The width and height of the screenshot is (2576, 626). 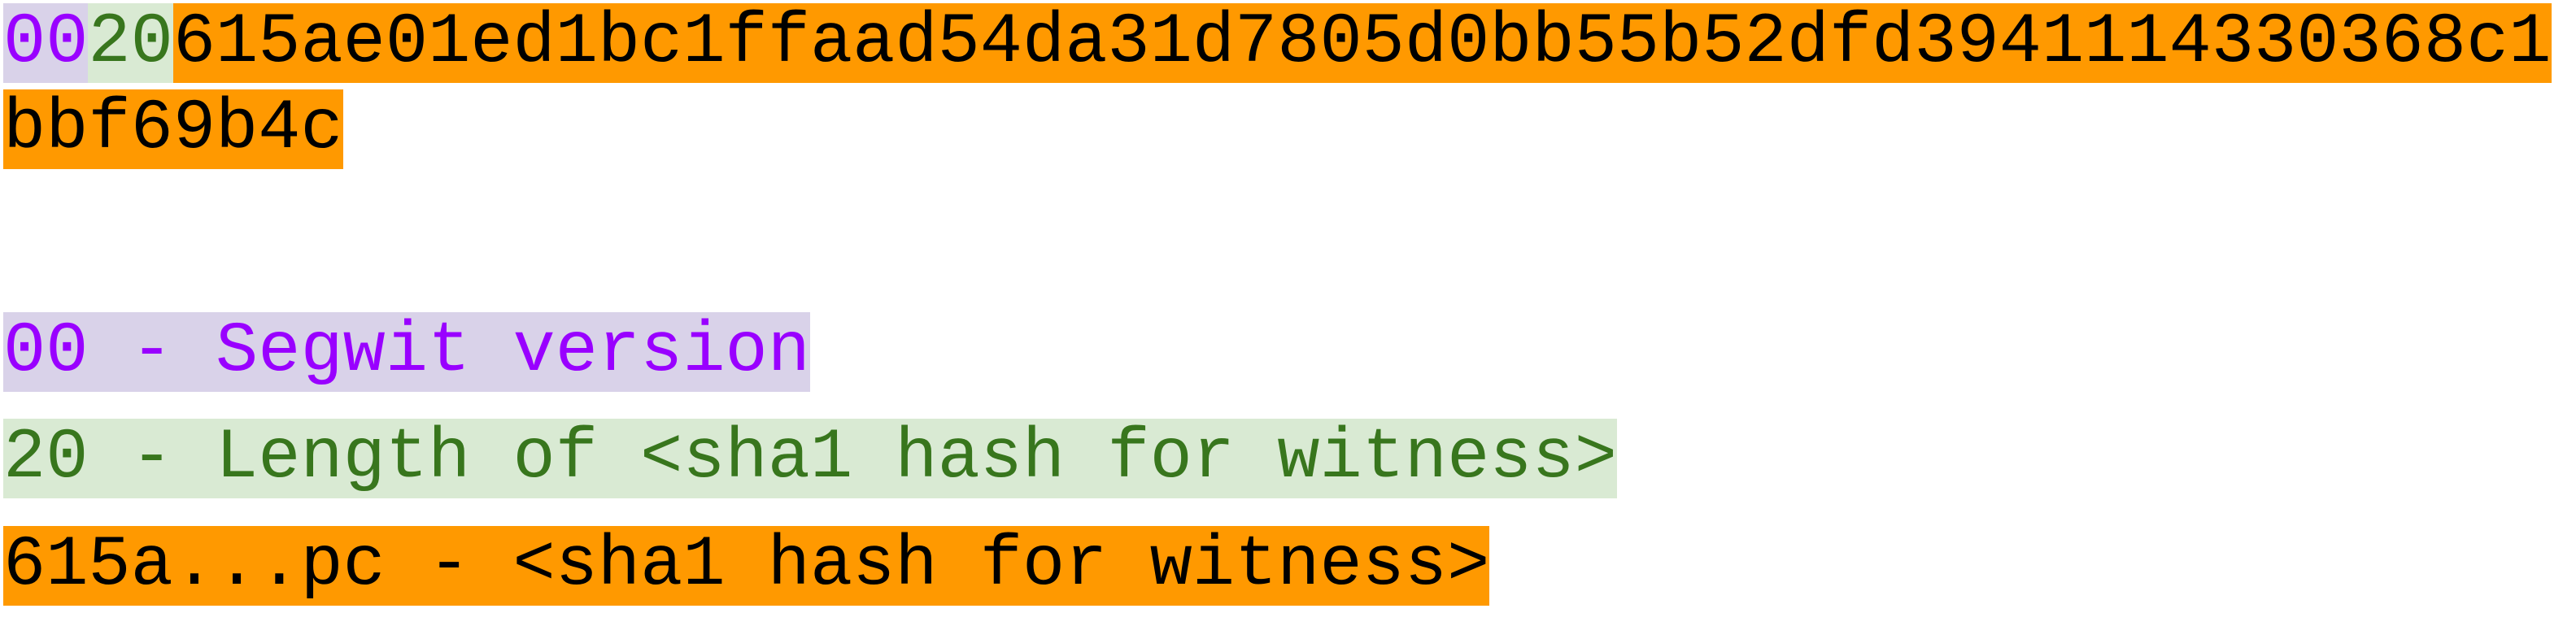 I want to click on legend-witness-hash: 615a...pc - <sha1 hash for witness>, so click(x=746, y=566).